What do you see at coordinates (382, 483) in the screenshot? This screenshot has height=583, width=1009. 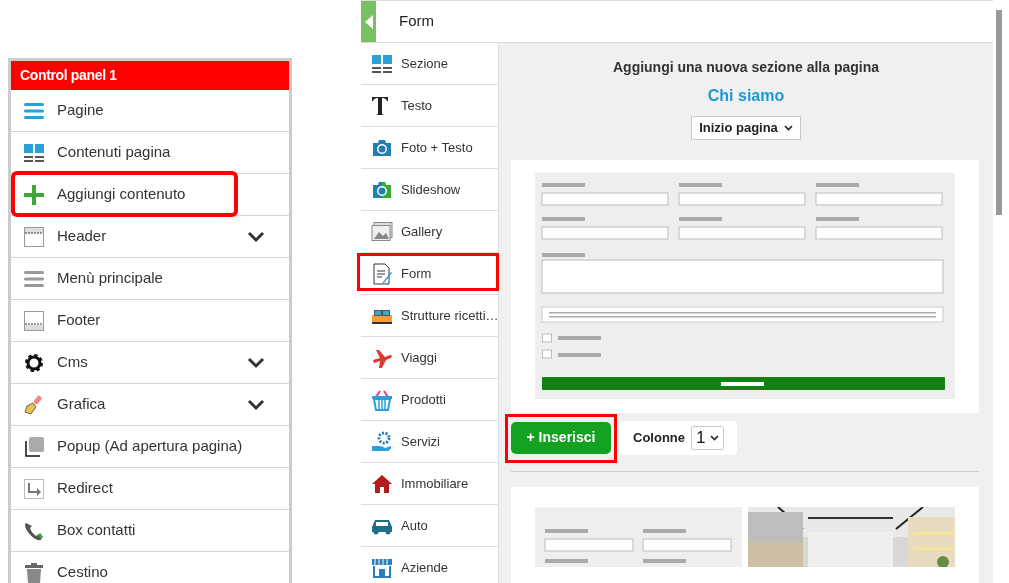 I see `house-icon` at bounding box center [382, 483].